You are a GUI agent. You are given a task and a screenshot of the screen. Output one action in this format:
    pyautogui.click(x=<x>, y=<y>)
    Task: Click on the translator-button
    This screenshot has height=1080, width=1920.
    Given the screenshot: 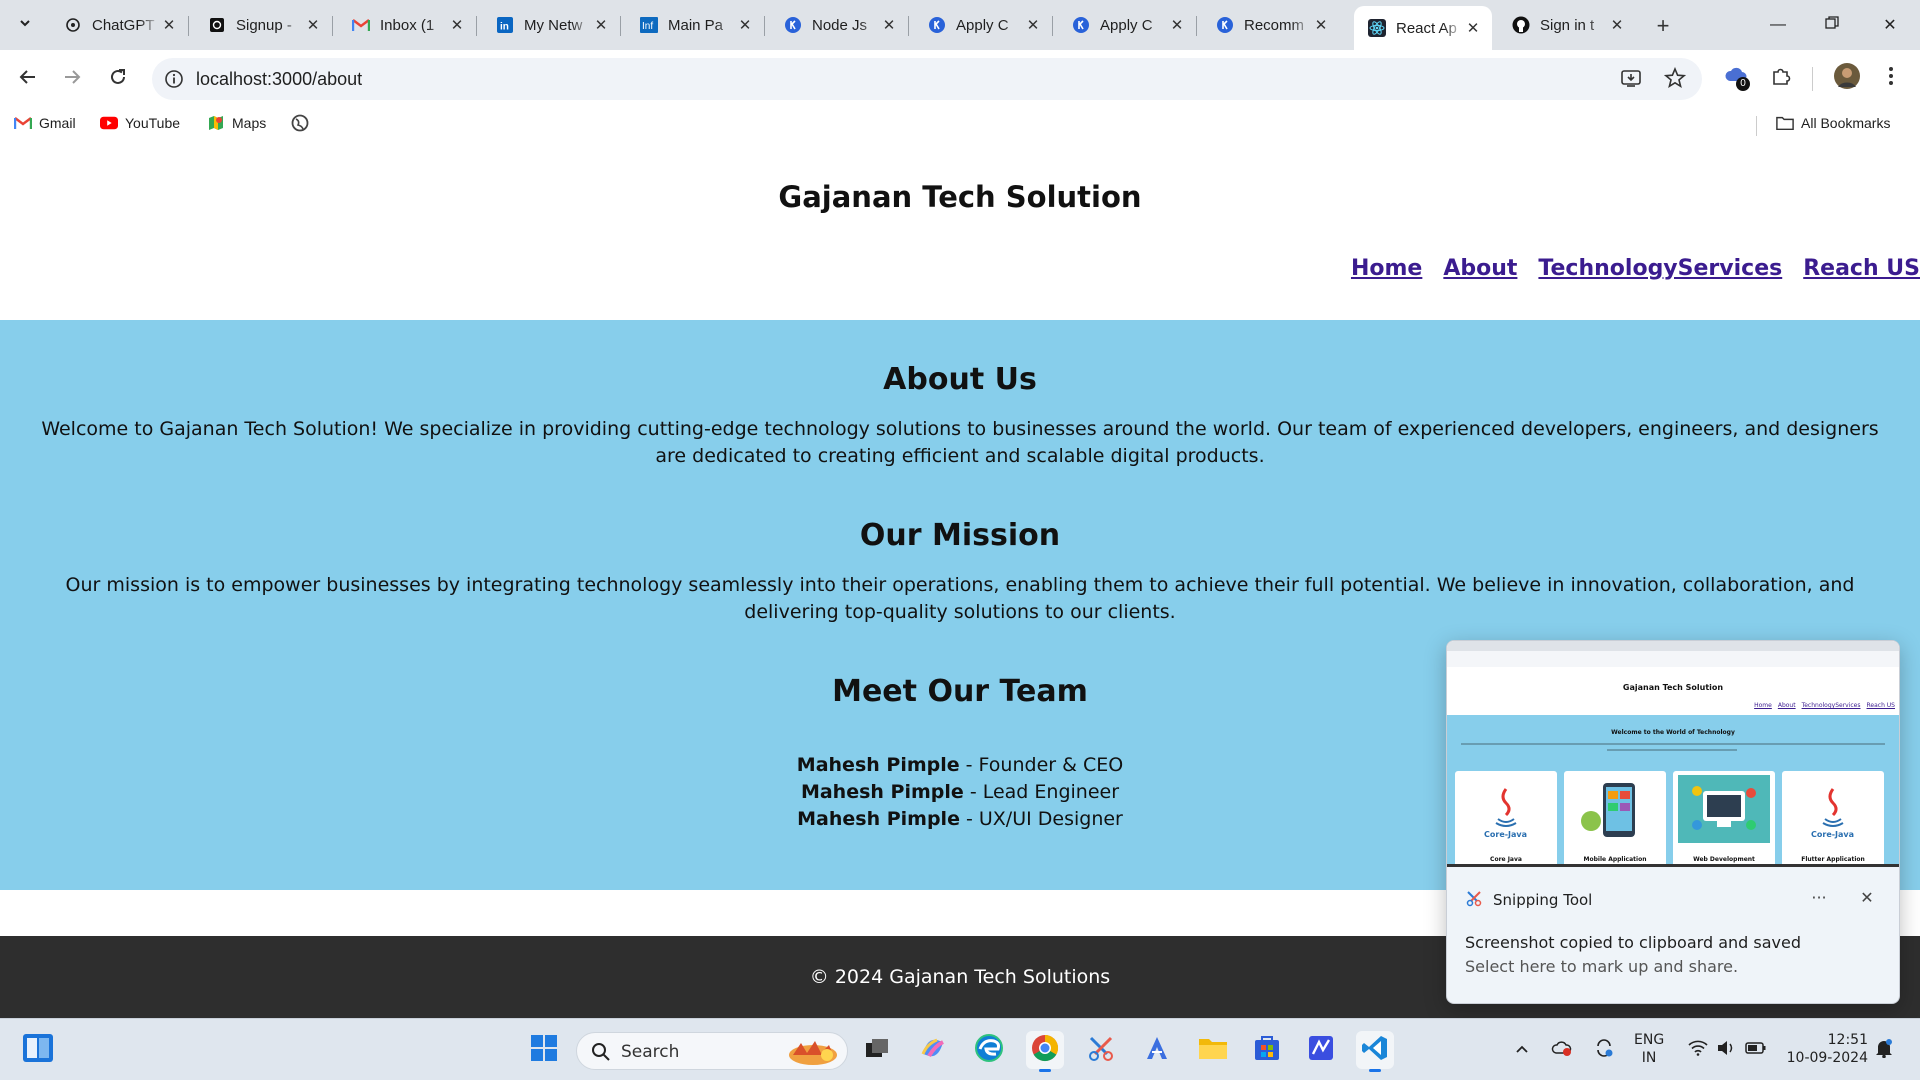 What is the action you would take?
    pyautogui.click(x=1157, y=1050)
    